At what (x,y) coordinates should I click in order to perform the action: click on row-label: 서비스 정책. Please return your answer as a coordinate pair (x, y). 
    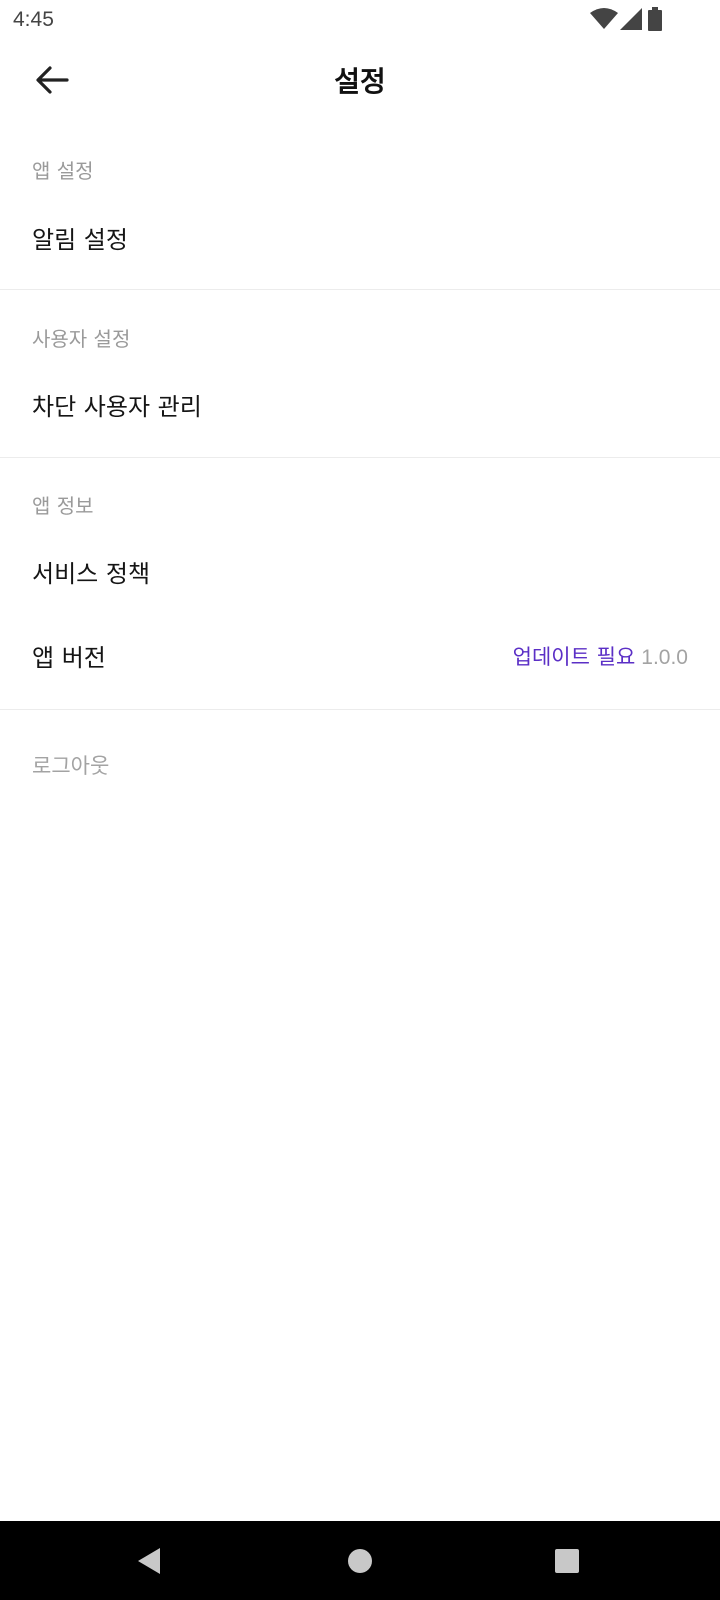
    Looking at the image, I should click on (91, 574).